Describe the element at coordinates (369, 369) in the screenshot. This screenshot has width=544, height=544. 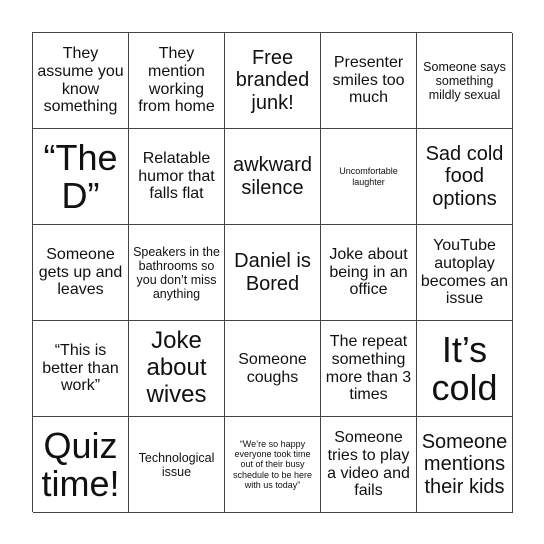
I see `bingo-cell: The repeat something more than 3 times` at that location.